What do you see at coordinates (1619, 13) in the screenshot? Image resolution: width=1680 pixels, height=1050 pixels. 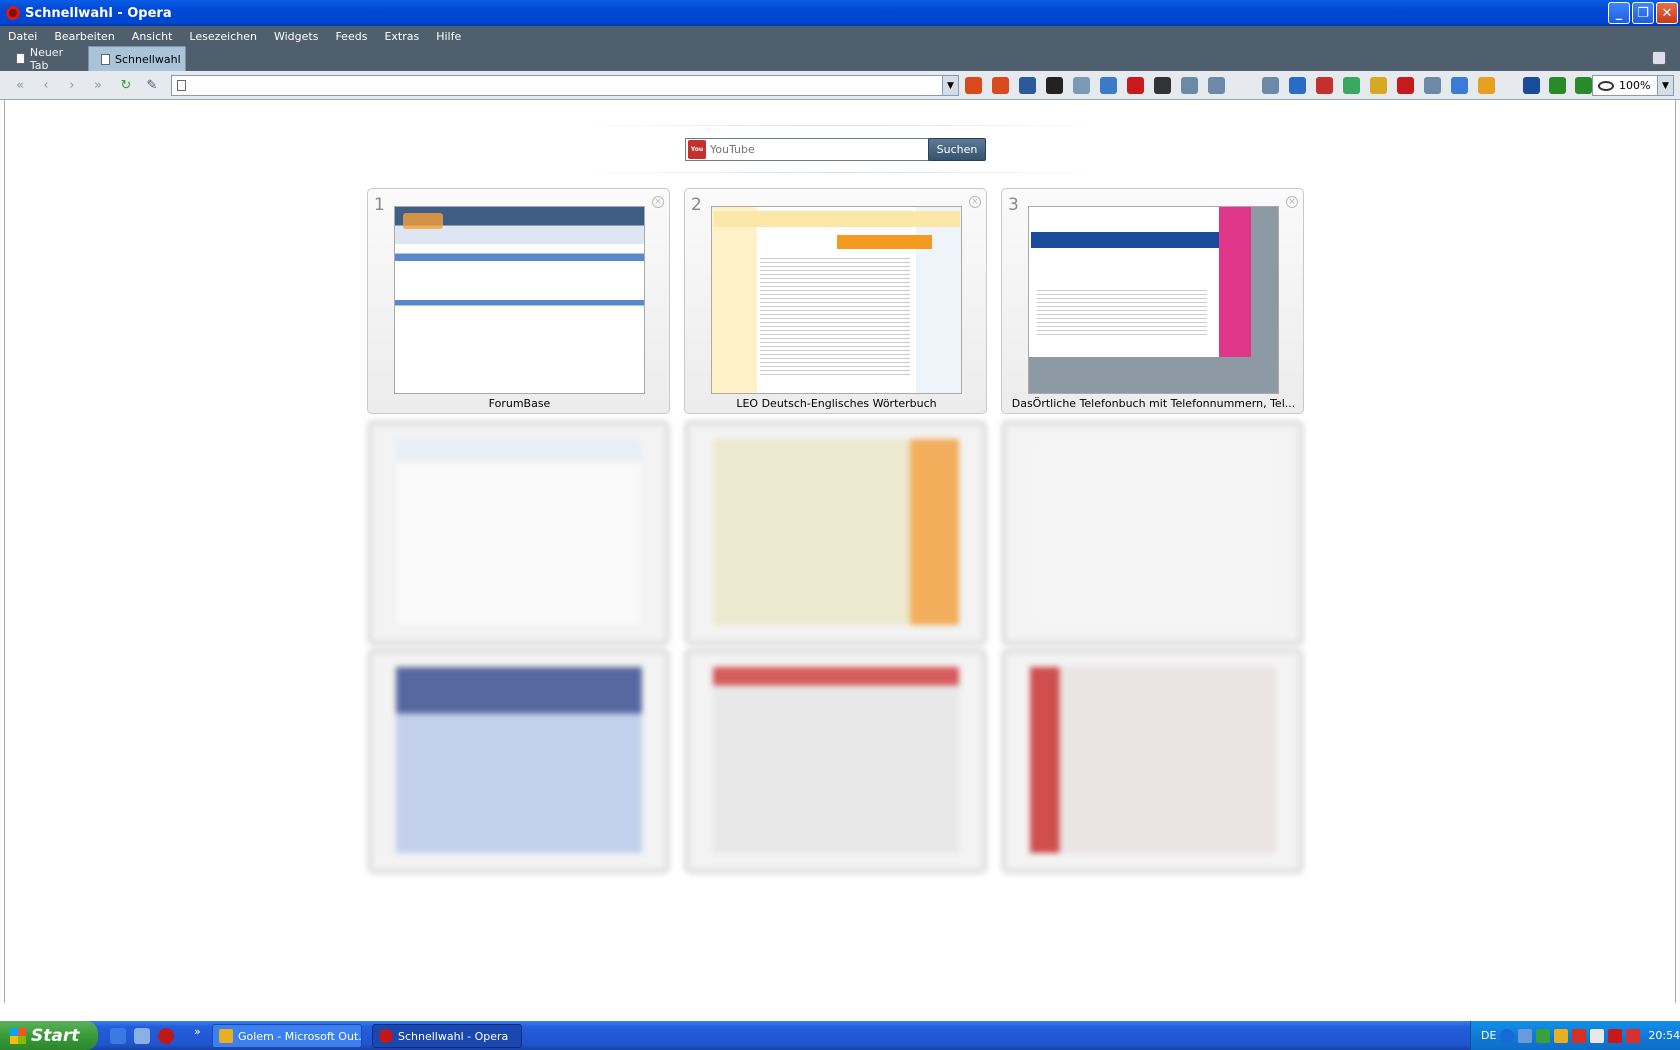 I see `minimize-button: _` at bounding box center [1619, 13].